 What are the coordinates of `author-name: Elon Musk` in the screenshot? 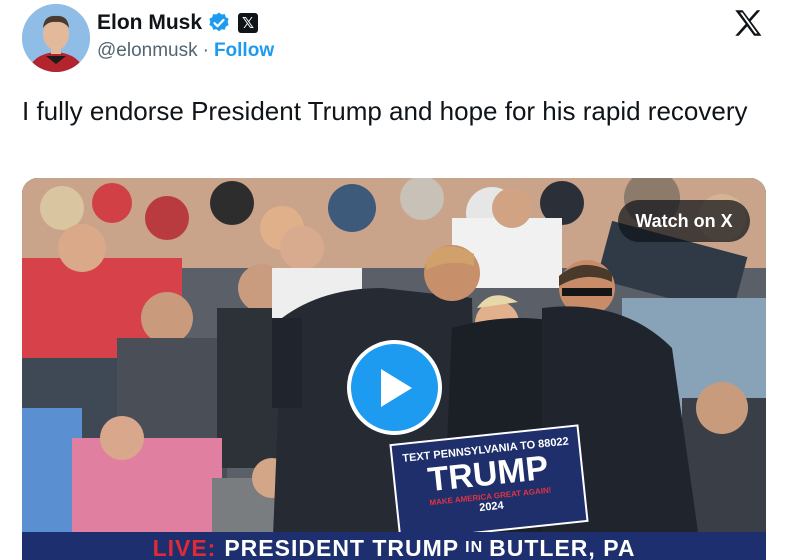 It's located at (149, 23).